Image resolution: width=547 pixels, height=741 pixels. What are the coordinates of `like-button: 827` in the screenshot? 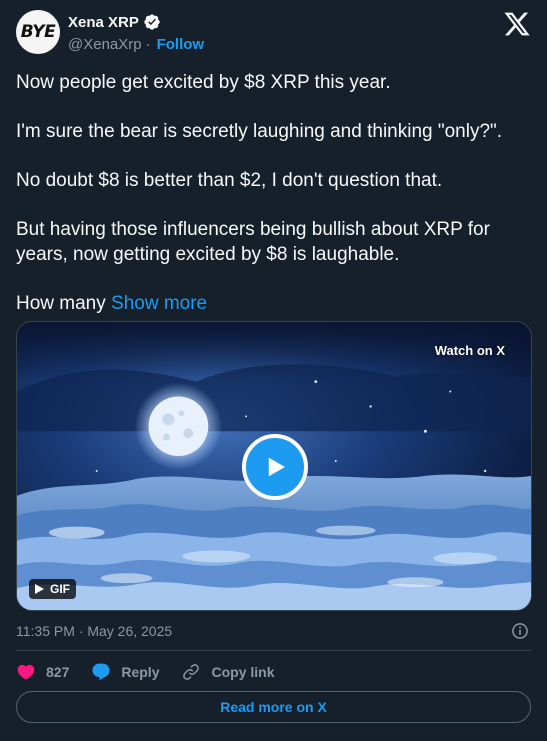 It's located at (42, 672).